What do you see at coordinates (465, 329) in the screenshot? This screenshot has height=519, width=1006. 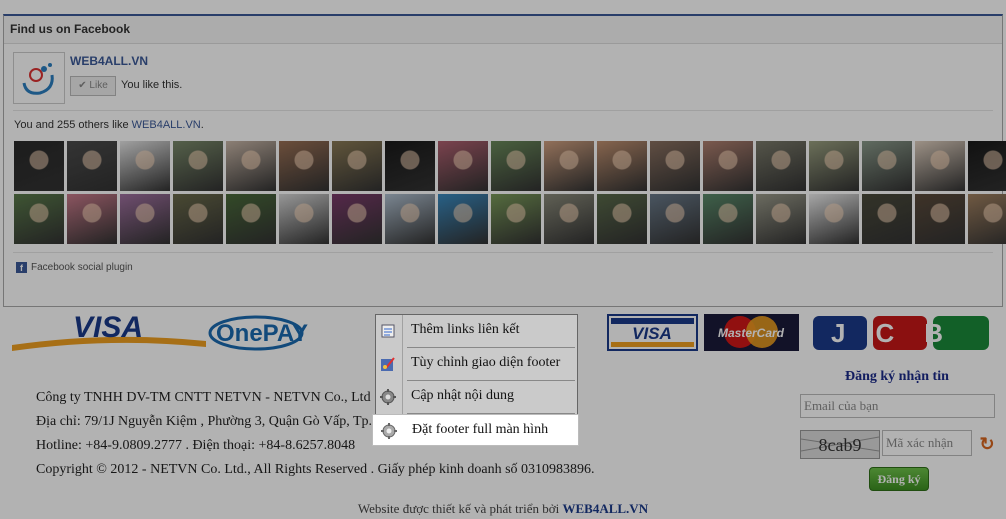 I see `menu-item-label: Thêm links liên kết` at bounding box center [465, 329].